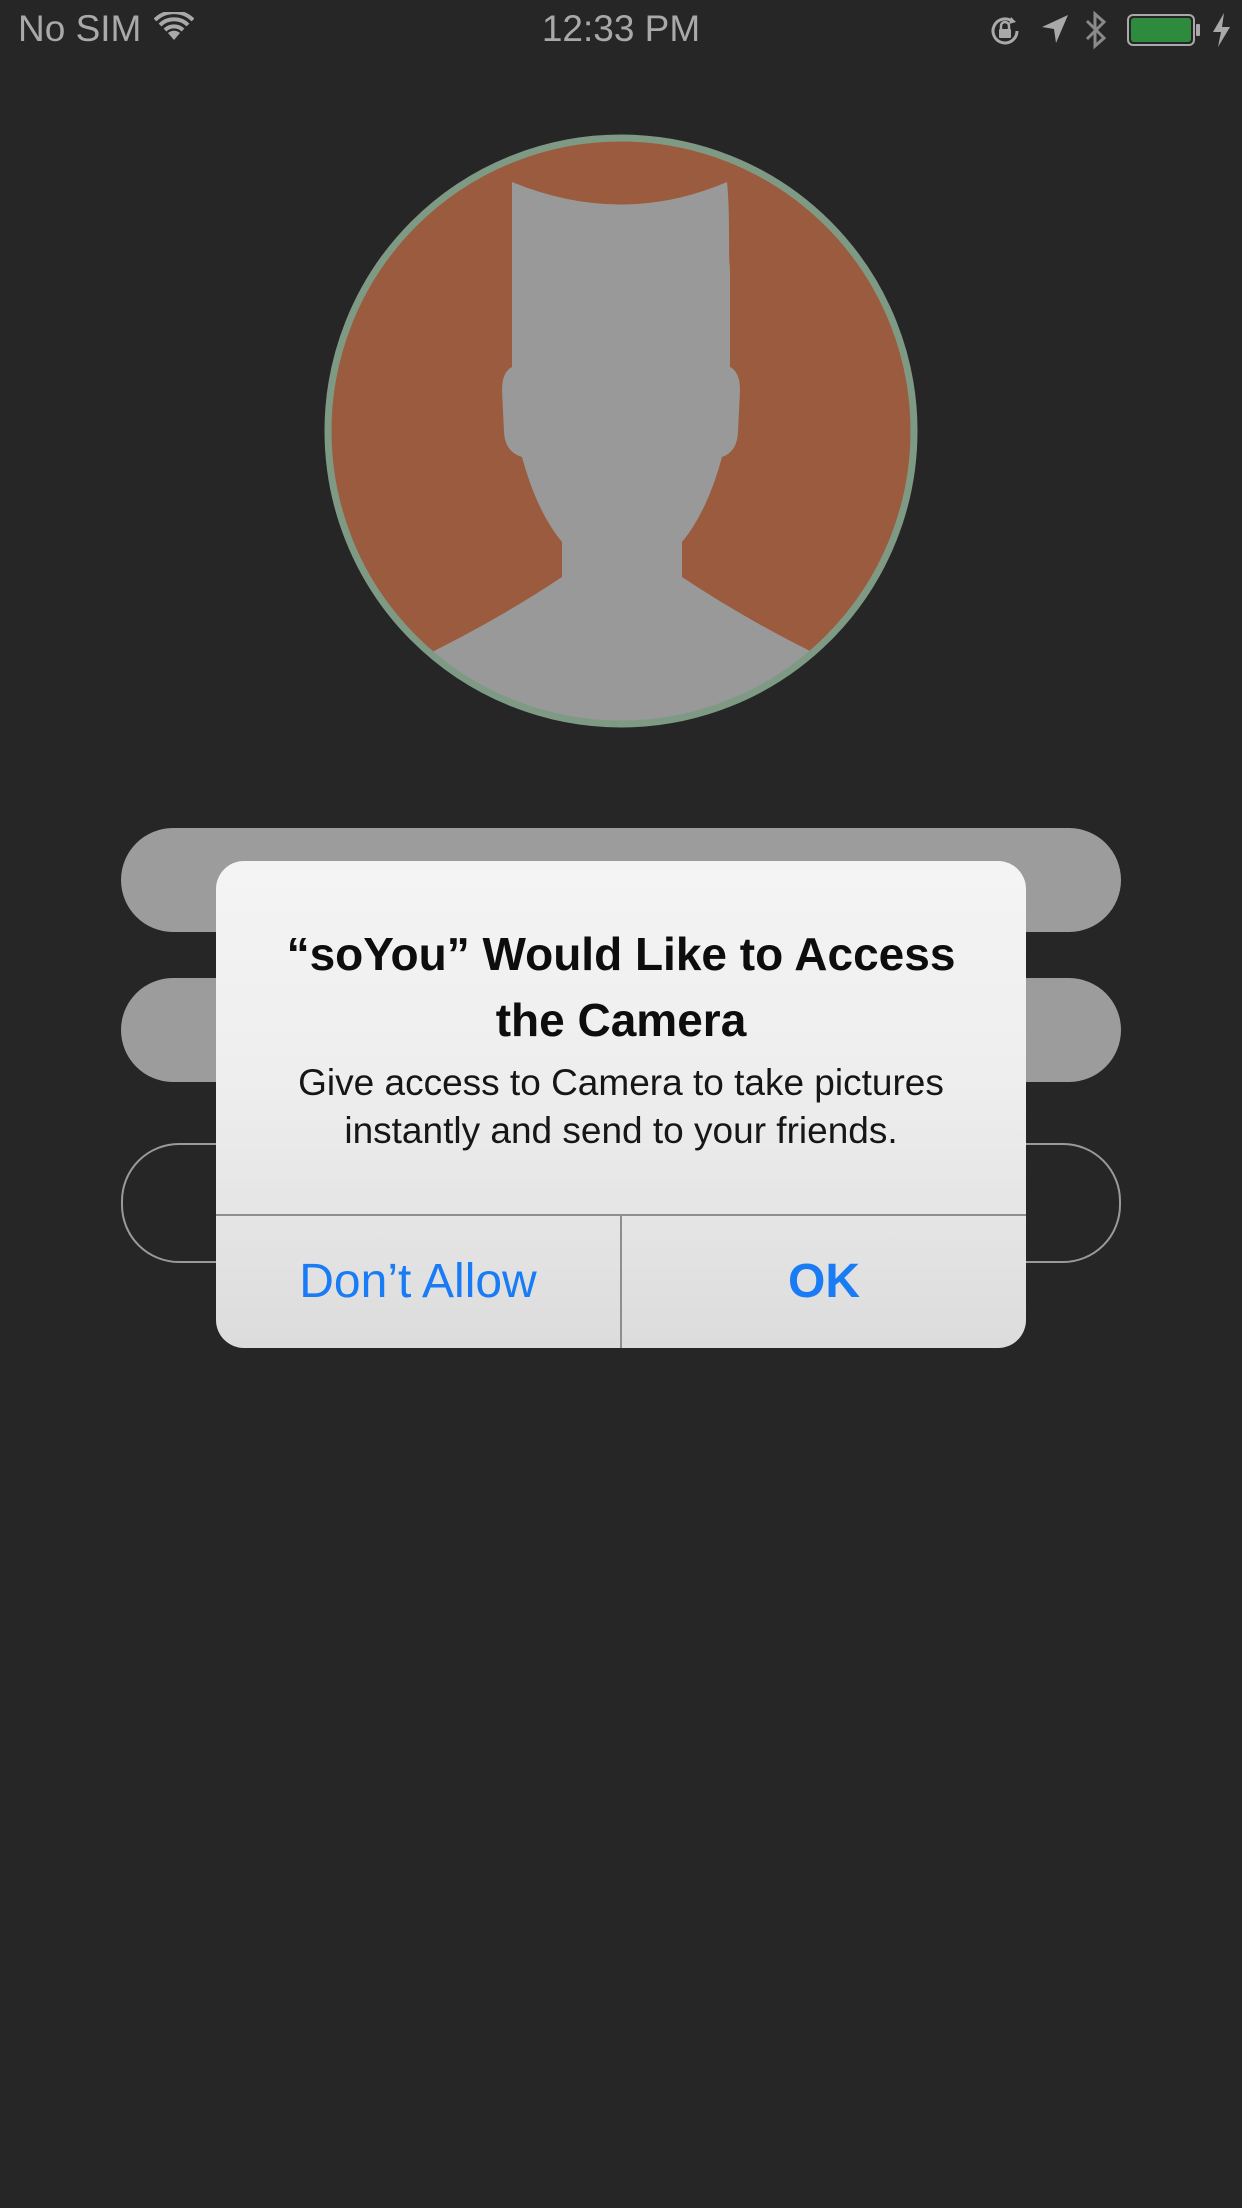 This screenshot has height=2208, width=1242. I want to click on profile-avatar, so click(621, 431).